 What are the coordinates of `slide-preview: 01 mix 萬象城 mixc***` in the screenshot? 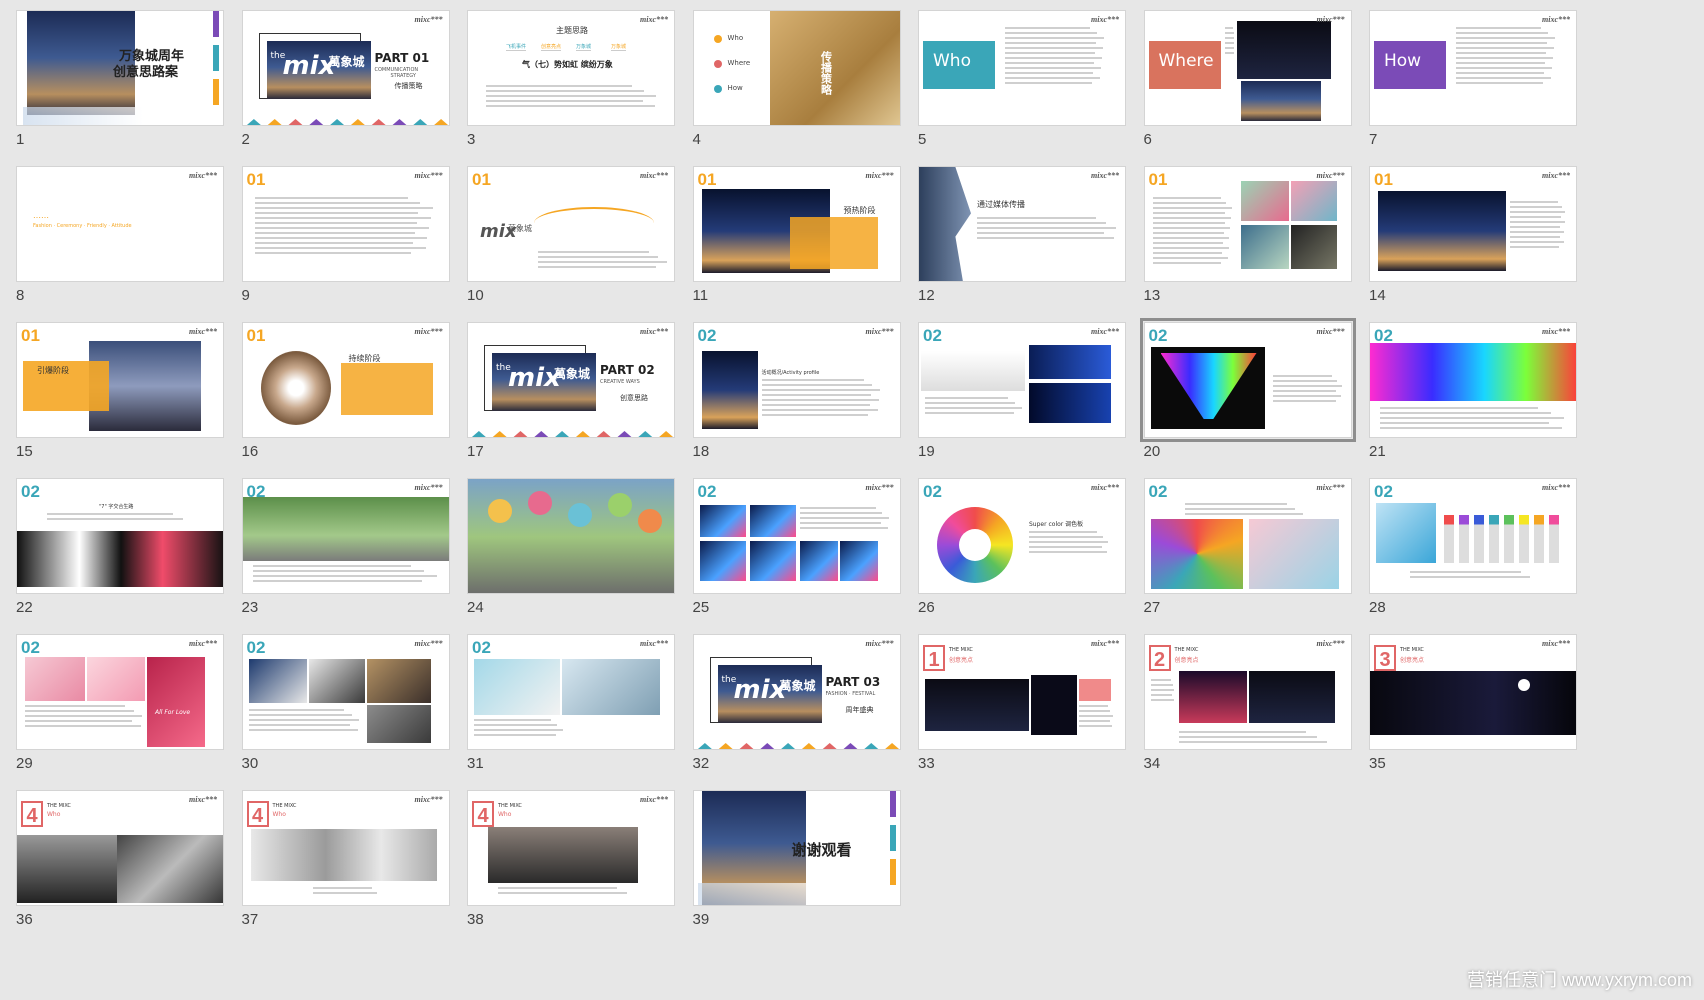 It's located at (571, 224).